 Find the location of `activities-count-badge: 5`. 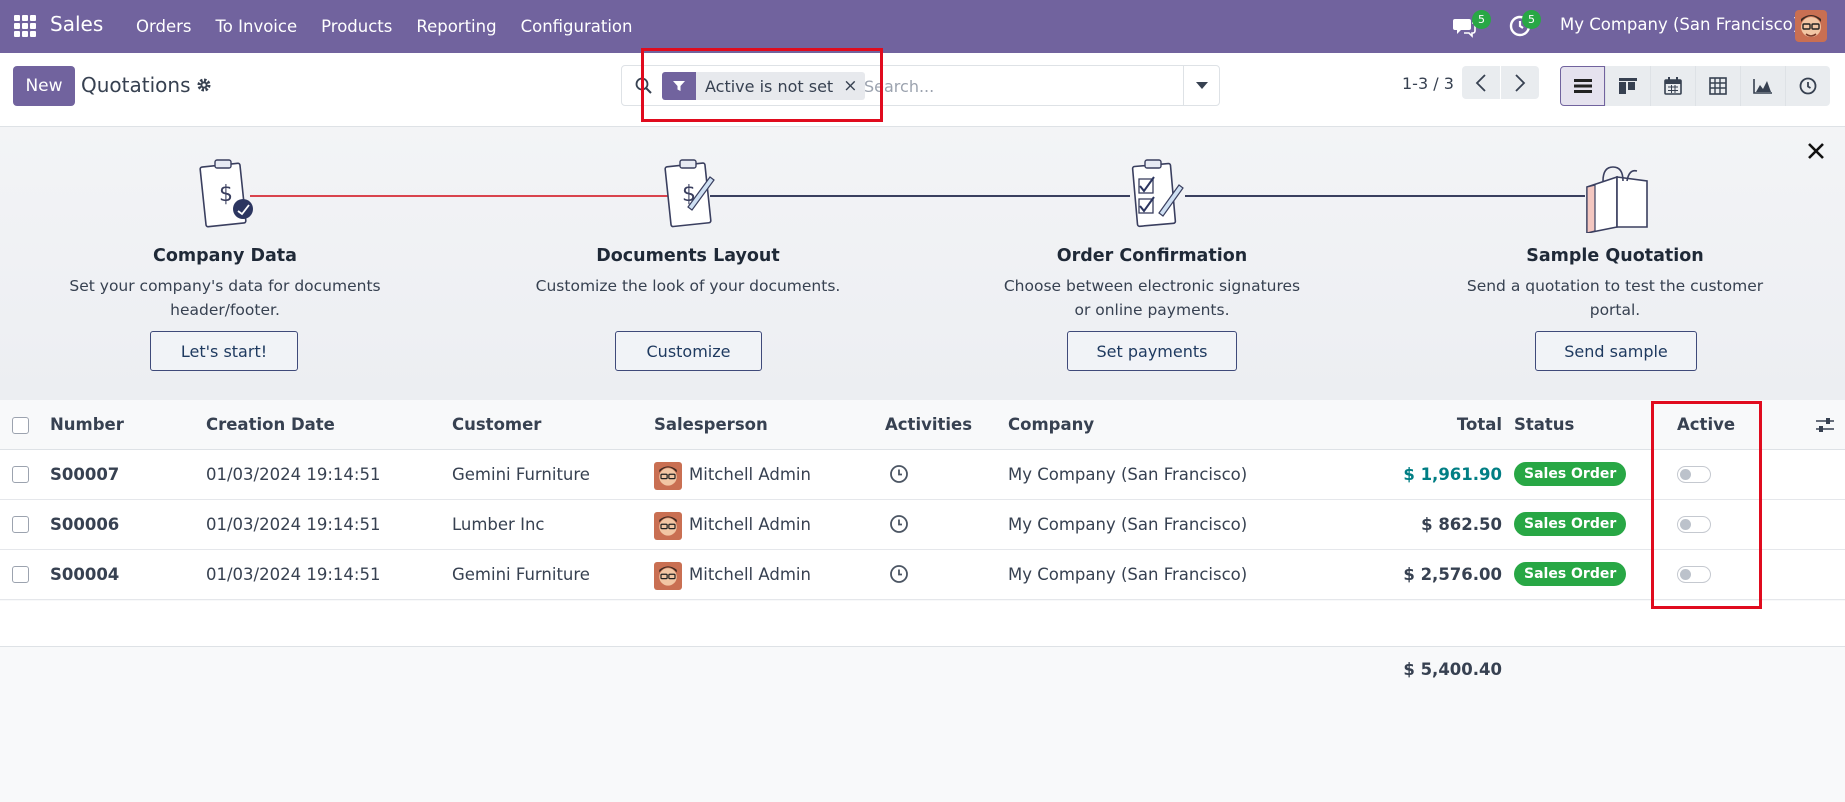

activities-count-badge: 5 is located at coordinates (1531, 19).